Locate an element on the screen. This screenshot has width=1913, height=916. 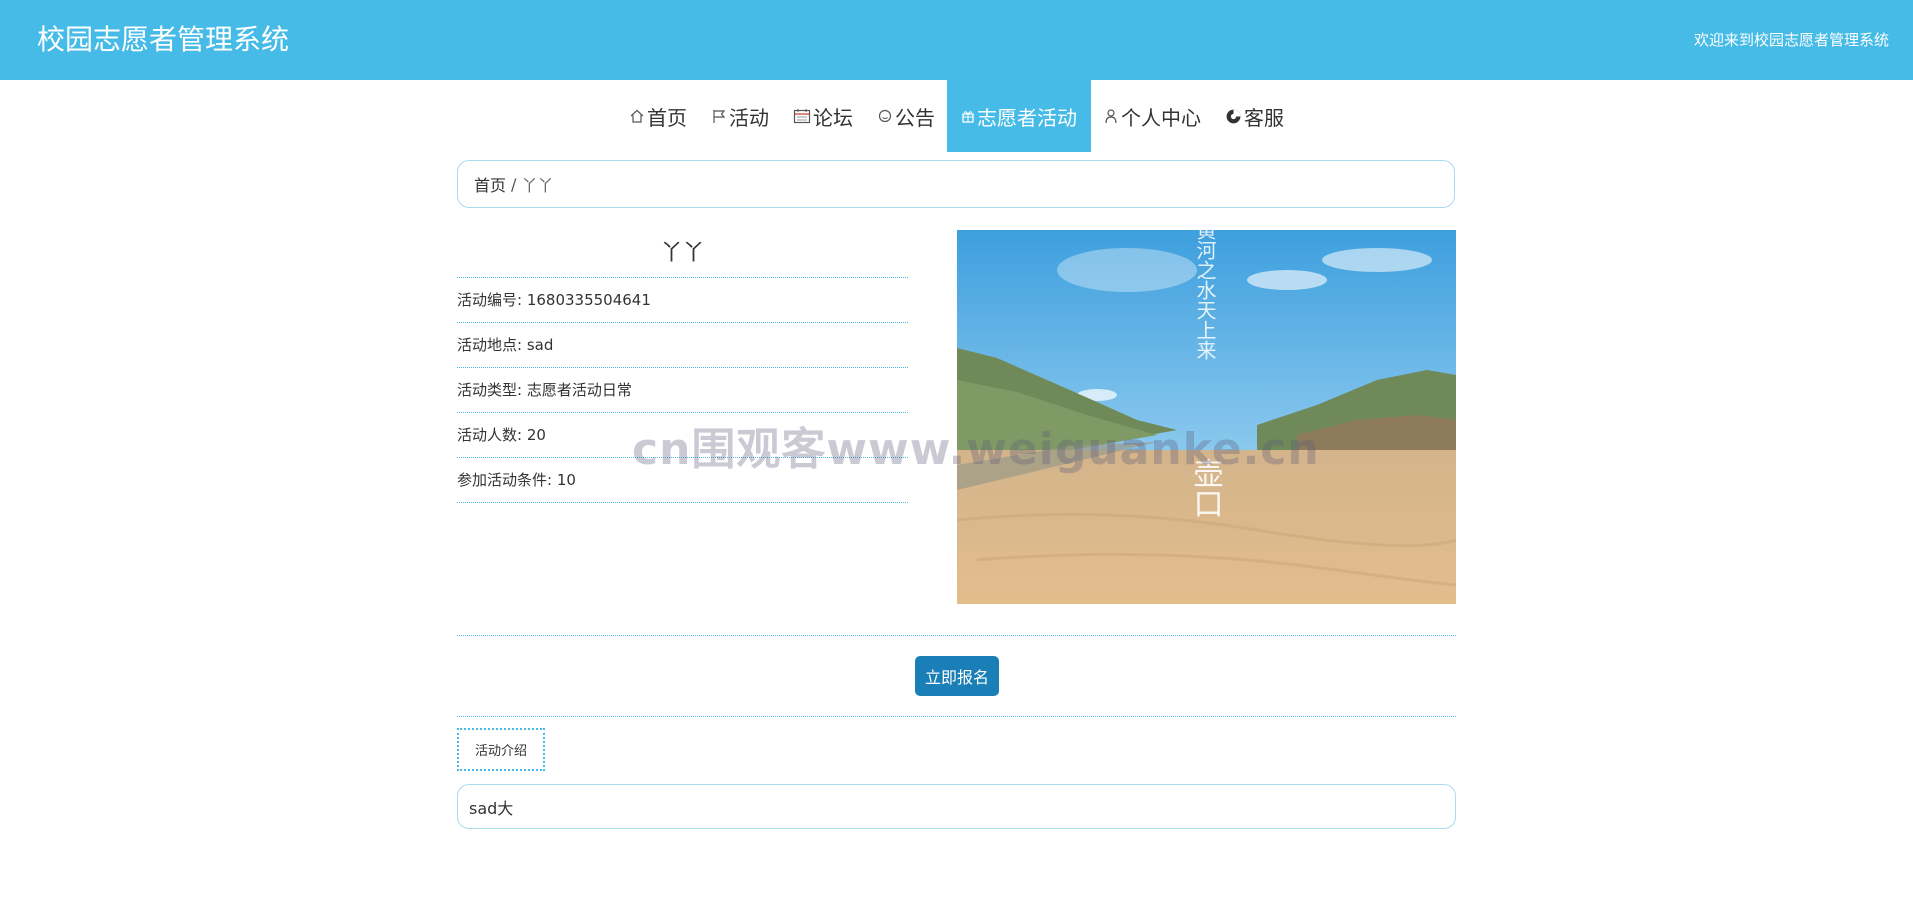
top-header: 校园志愿者管理系统 欢迎来到校园志愿者管理系统 is located at coordinates (956, 40).